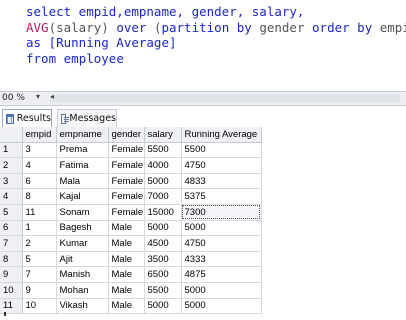 This screenshot has height=320, width=406. Describe the element at coordinates (45, 58) in the screenshot. I see `sql-keyword: from` at that location.